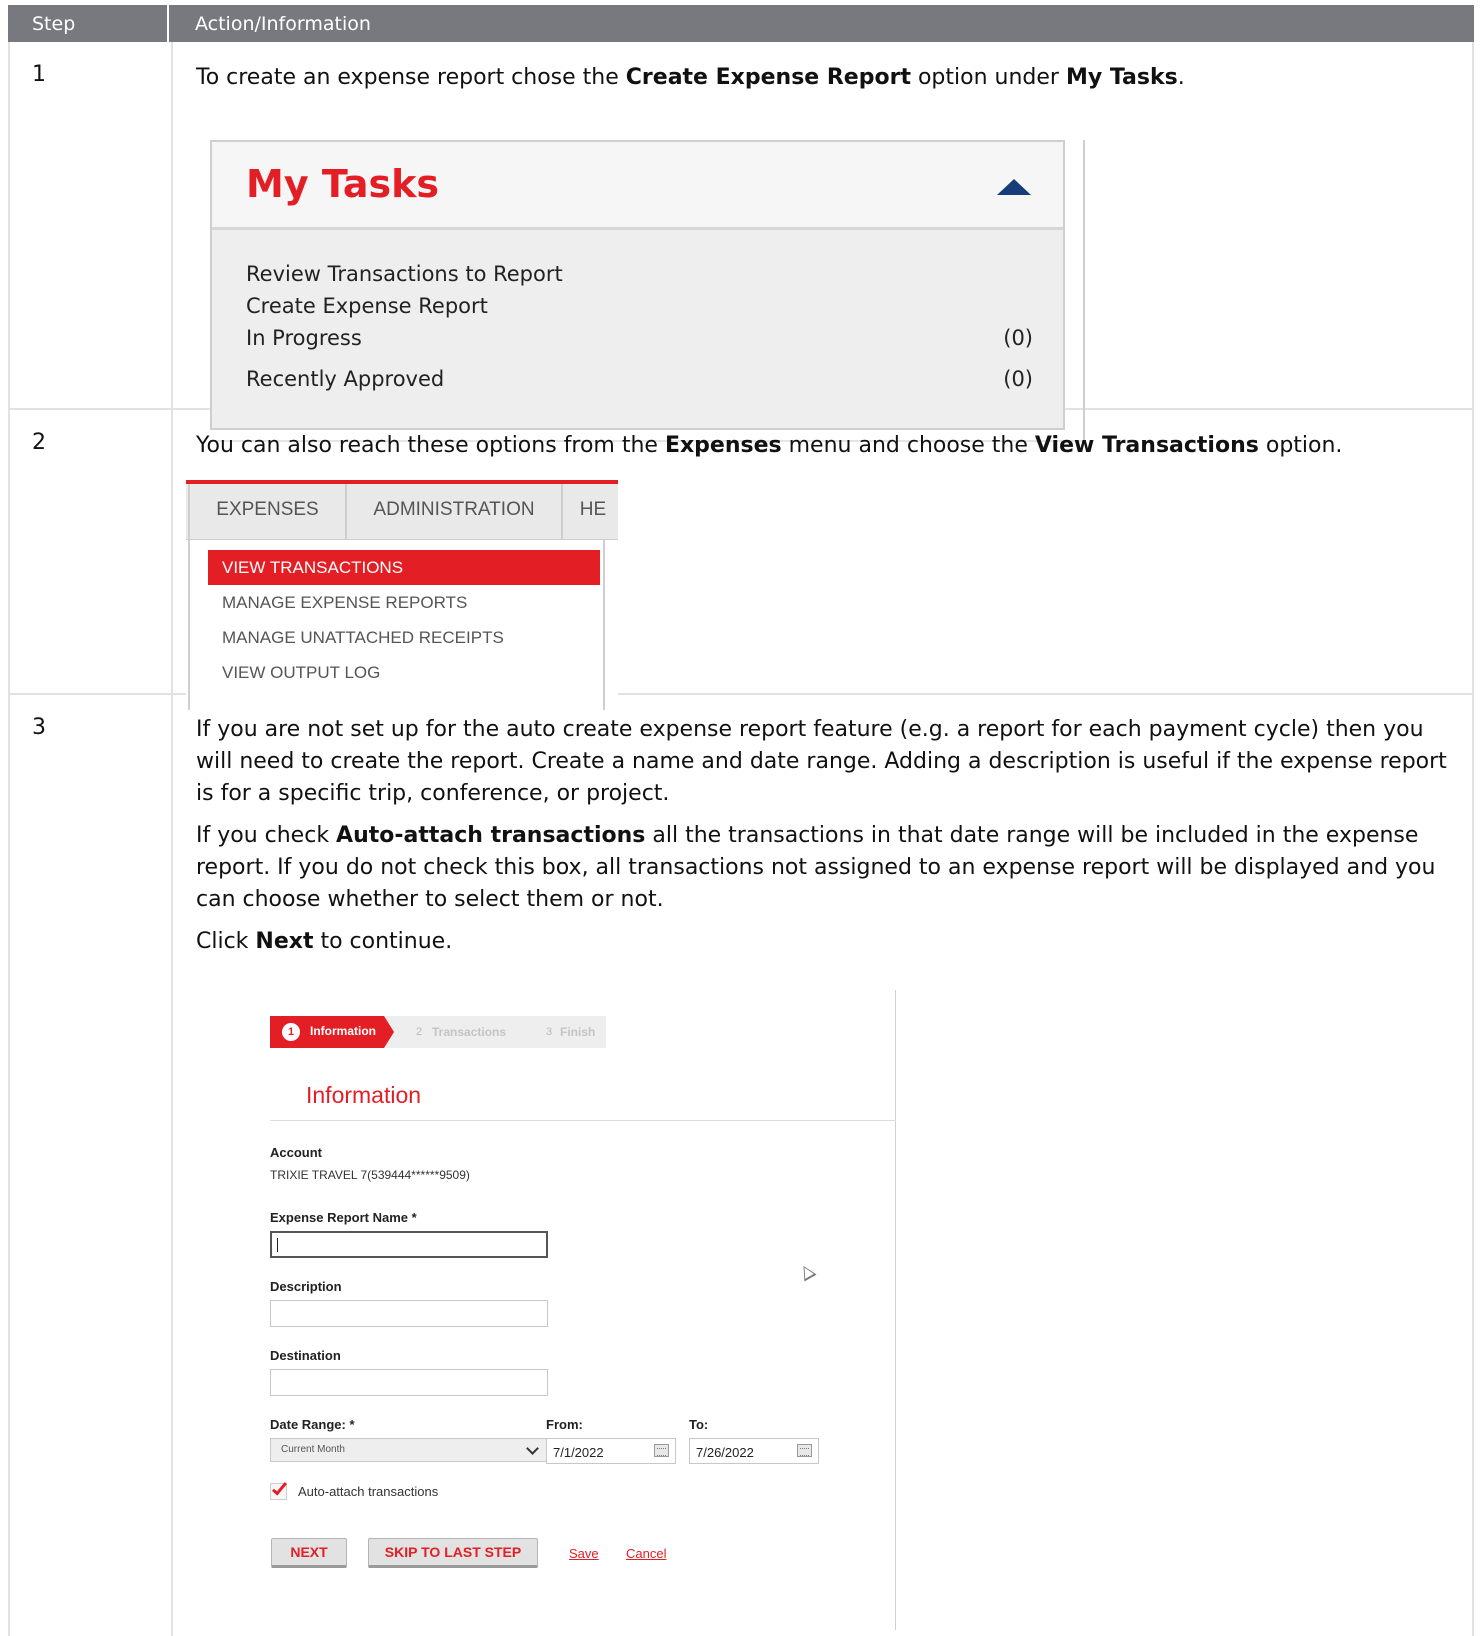 The width and height of the screenshot is (1480, 1636). What do you see at coordinates (611, 1451) in the screenshot?
I see `from-date-input: 7/1/2022` at bounding box center [611, 1451].